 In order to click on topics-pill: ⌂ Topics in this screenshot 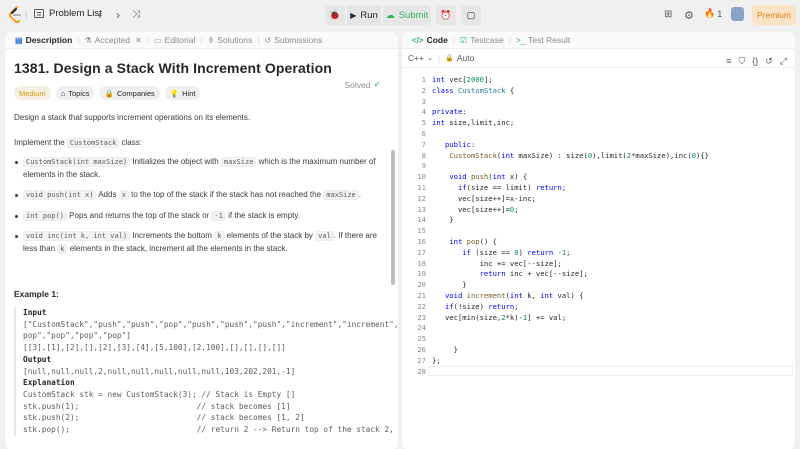, I will do `click(75, 93)`.